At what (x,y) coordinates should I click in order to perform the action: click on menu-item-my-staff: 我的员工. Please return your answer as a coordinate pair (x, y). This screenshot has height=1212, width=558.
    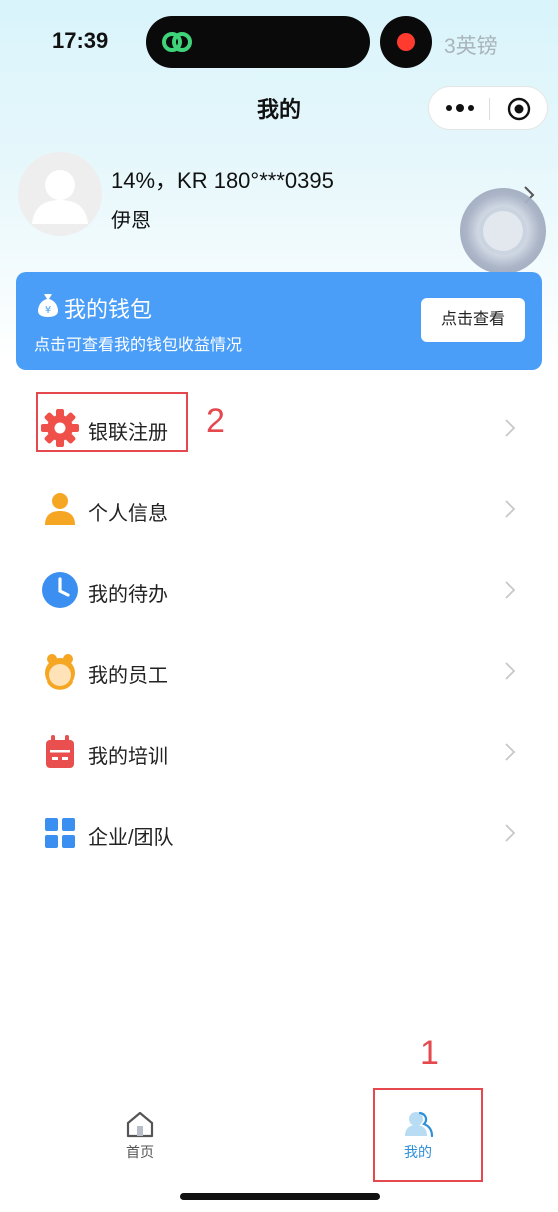
    Looking at the image, I should click on (279, 671).